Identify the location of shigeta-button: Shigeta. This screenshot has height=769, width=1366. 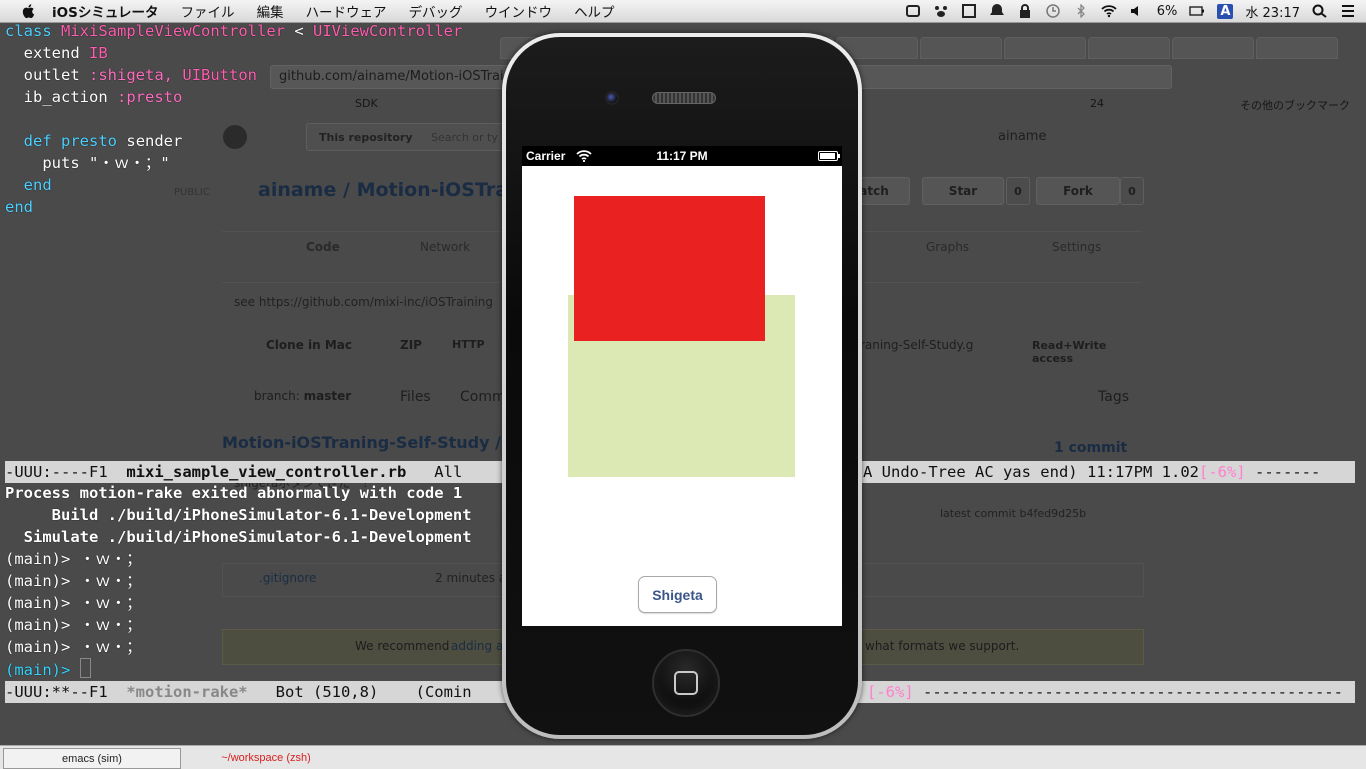
(677, 594).